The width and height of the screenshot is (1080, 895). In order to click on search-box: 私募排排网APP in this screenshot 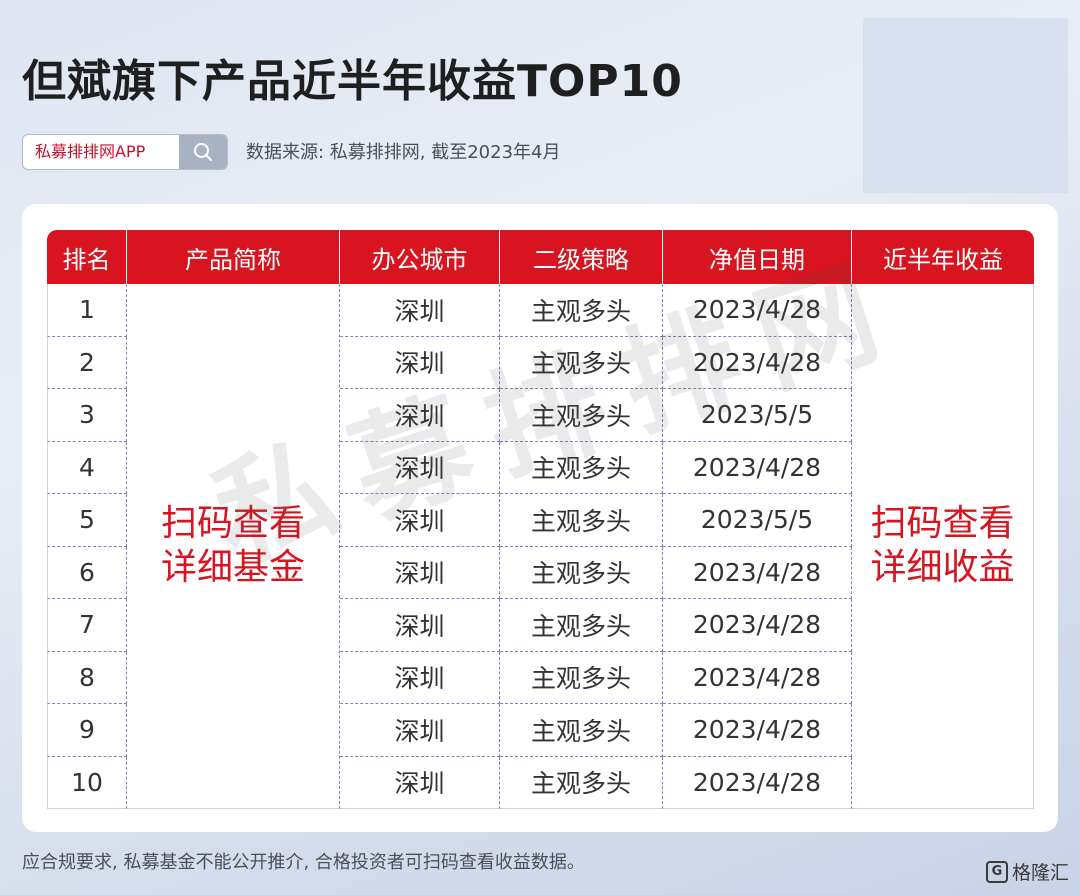, I will do `click(125, 152)`.